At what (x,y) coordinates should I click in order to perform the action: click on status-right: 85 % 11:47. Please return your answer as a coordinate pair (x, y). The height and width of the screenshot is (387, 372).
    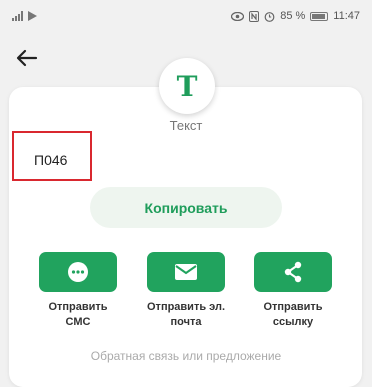
    Looking at the image, I should click on (295, 16).